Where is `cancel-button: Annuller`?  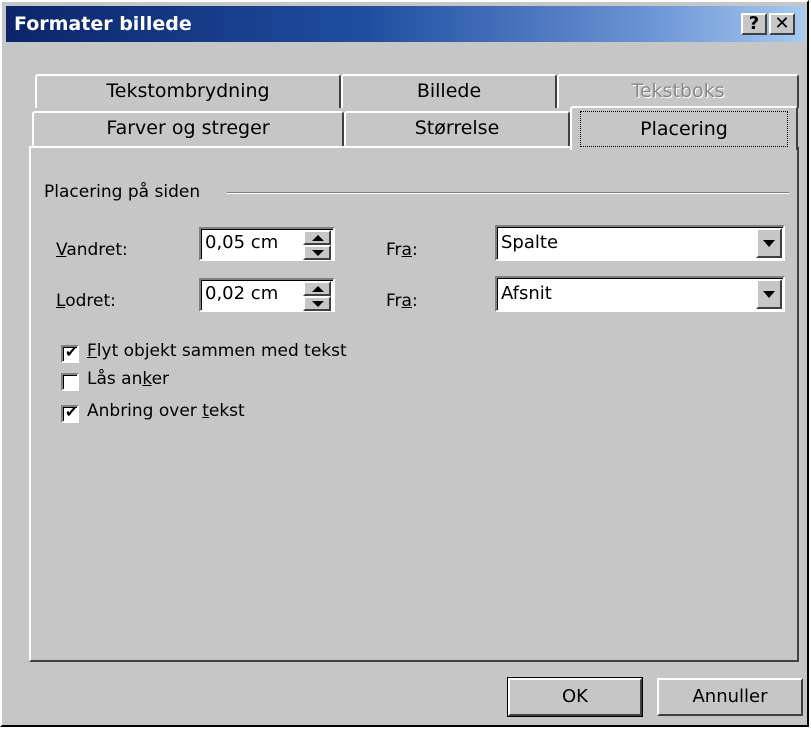
cancel-button: Annuller is located at coordinates (730, 697).